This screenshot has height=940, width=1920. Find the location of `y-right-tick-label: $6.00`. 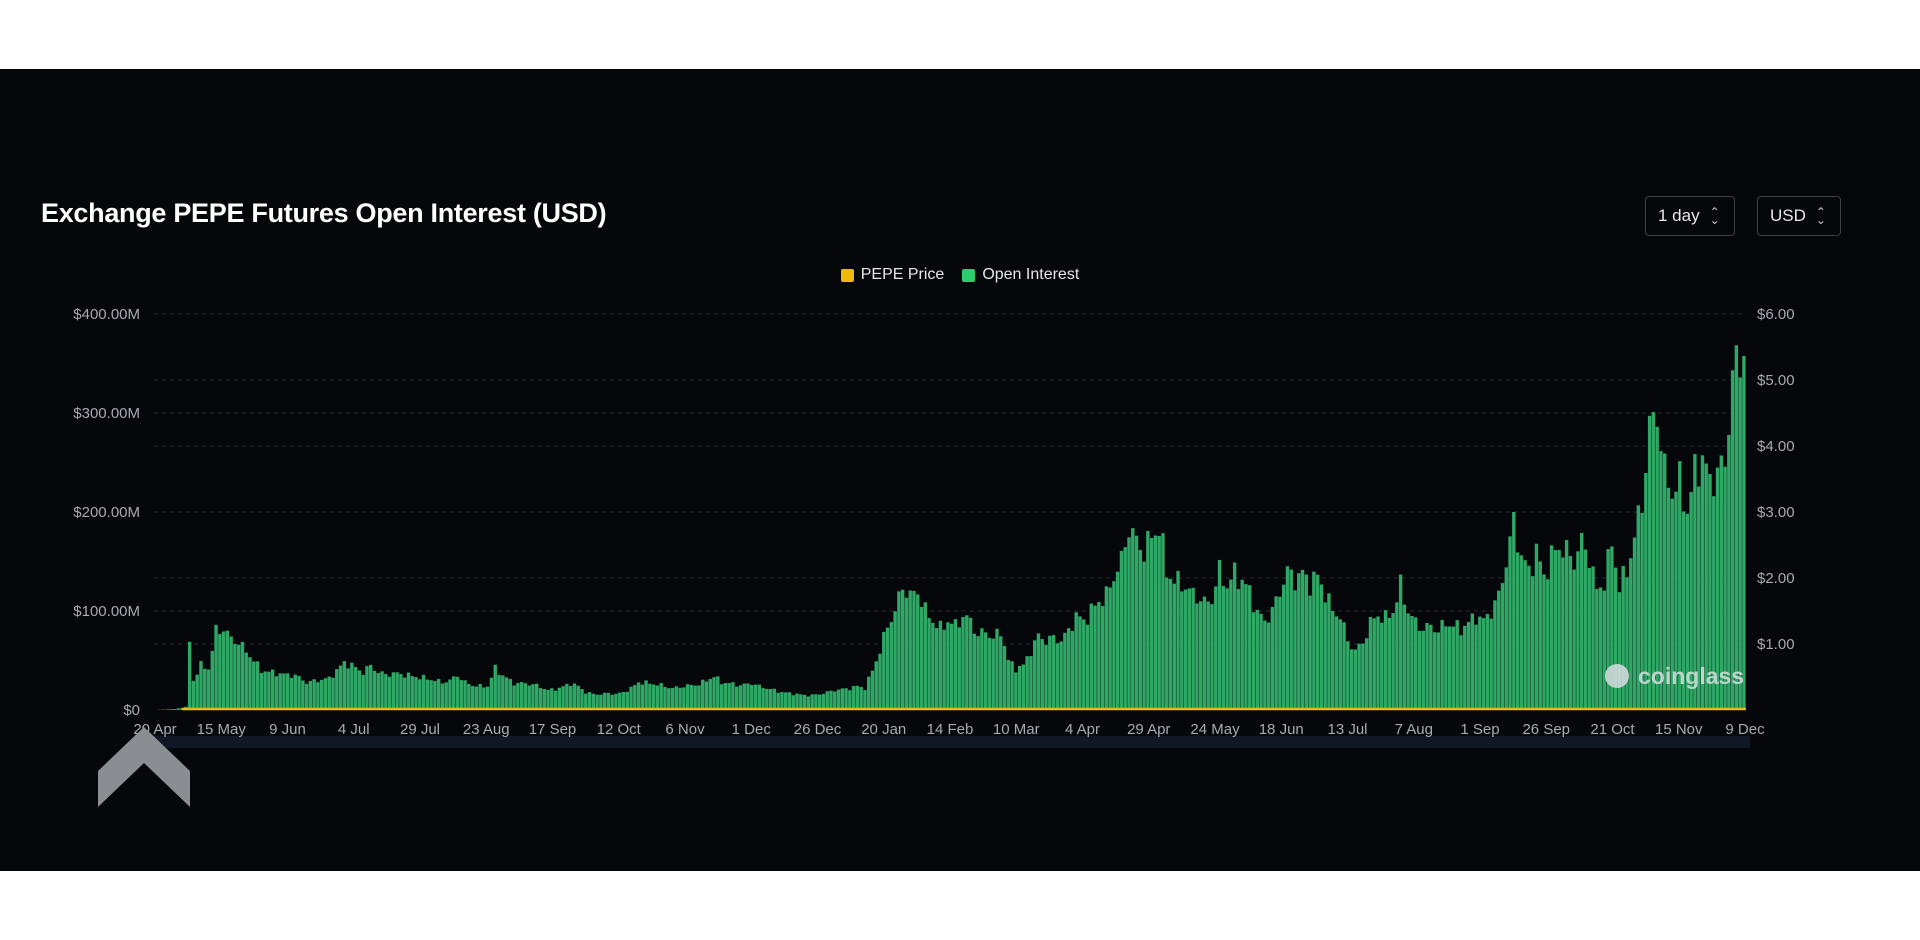

y-right-tick-label: $6.00 is located at coordinates (1776, 314).